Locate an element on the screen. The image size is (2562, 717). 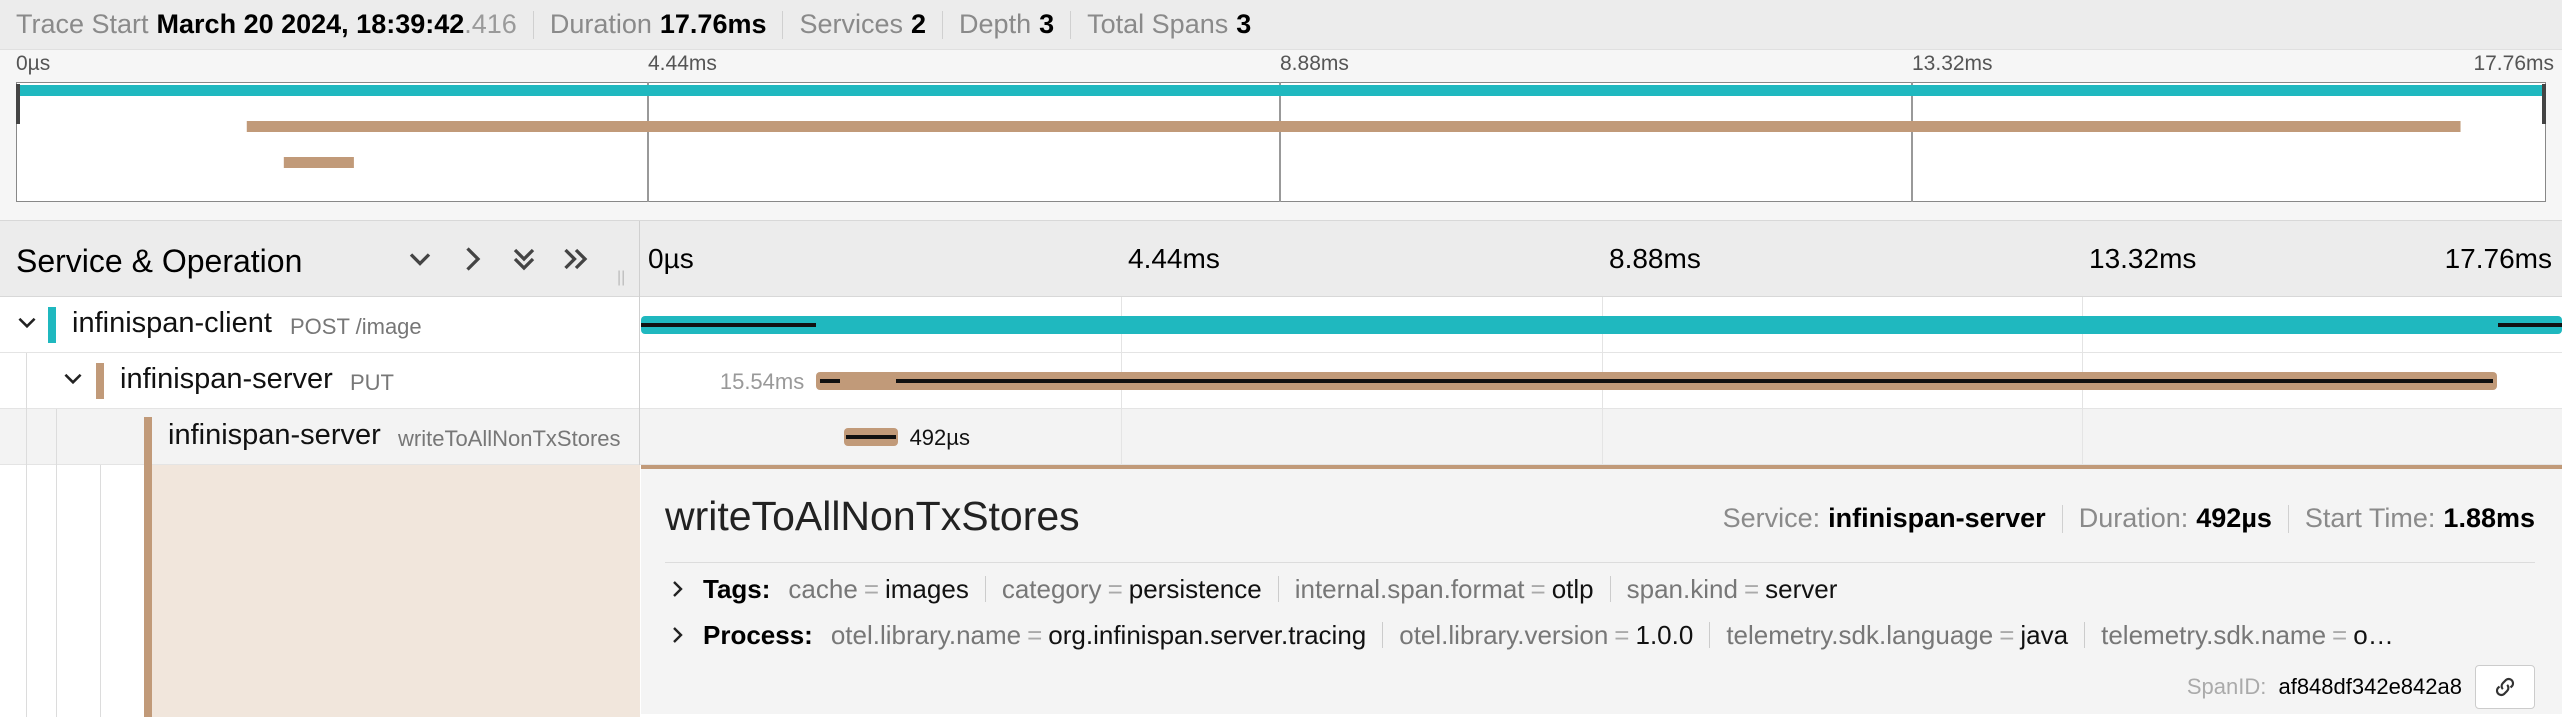
tag-value: persistence is located at coordinates (1195, 588).